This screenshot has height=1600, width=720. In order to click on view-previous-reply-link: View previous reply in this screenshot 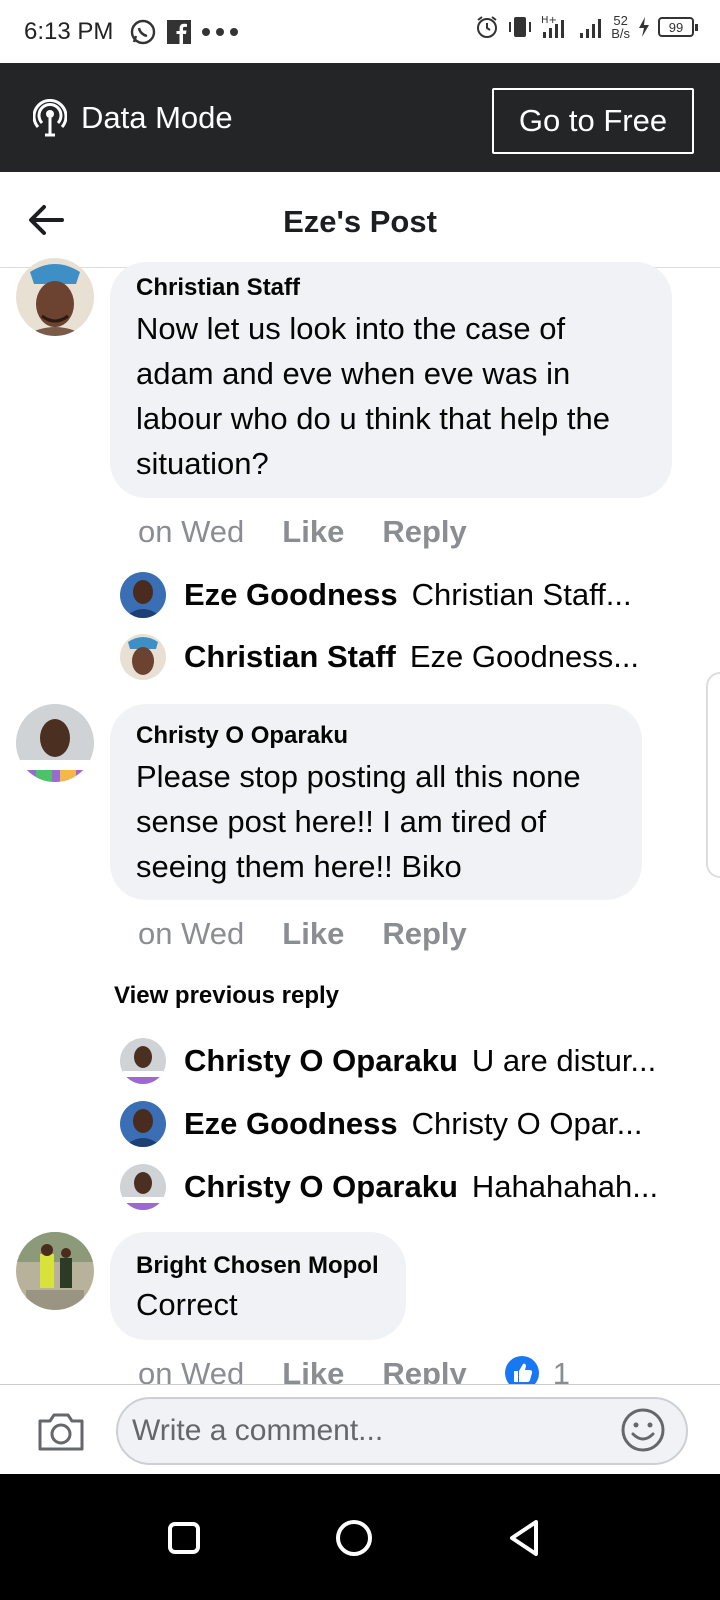, I will do `click(226, 996)`.